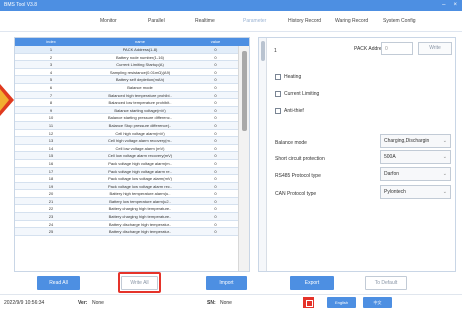 This screenshot has width=462, height=311. I want to click on table-row: 2 Battery node number(1-16) 0, so click(126, 58).